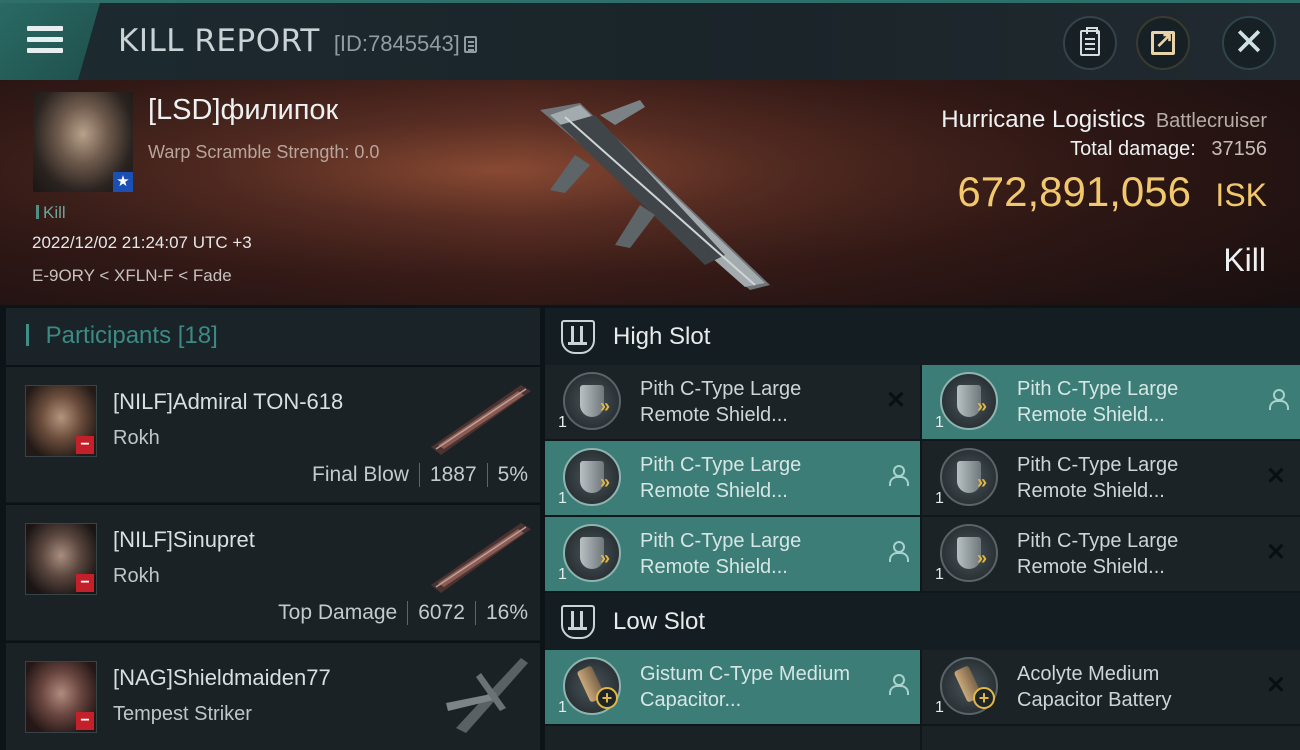 This screenshot has width=1300, height=750. I want to click on participants-header: Participants [18], so click(273, 336).